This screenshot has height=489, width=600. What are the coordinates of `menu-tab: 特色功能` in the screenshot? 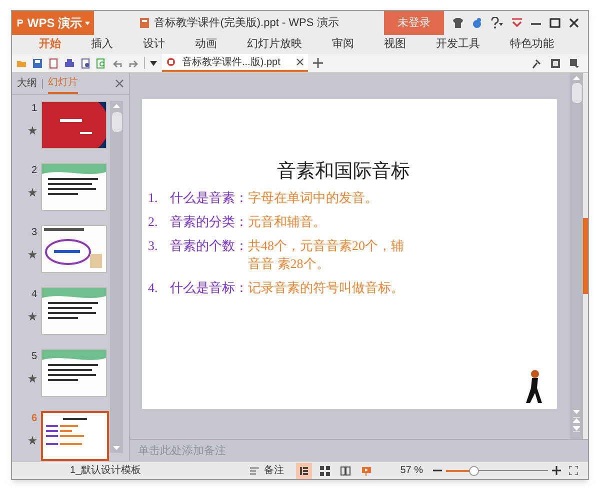 It's located at (532, 44).